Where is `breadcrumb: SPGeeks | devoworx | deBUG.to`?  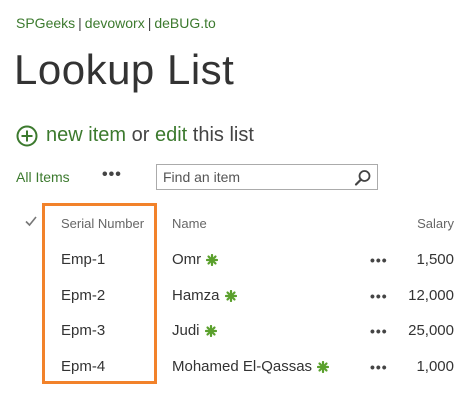 breadcrumb: SPGeeks | devoworx | deBUG.to is located at coordinates (116, 23).